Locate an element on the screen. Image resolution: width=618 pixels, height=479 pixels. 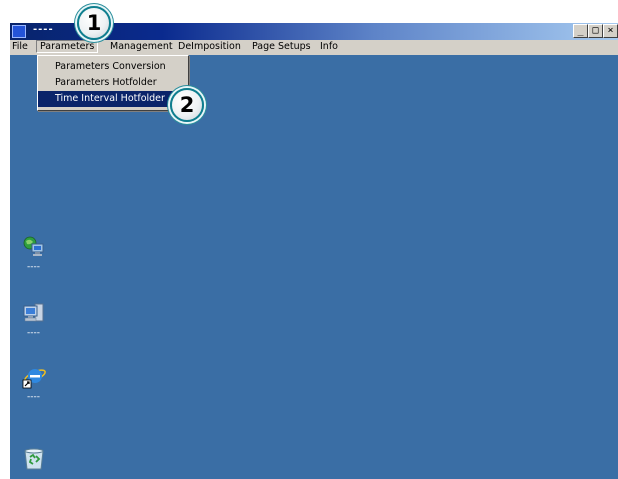
desktop-icon-recycle-bin is located at coordinates (33, 460).